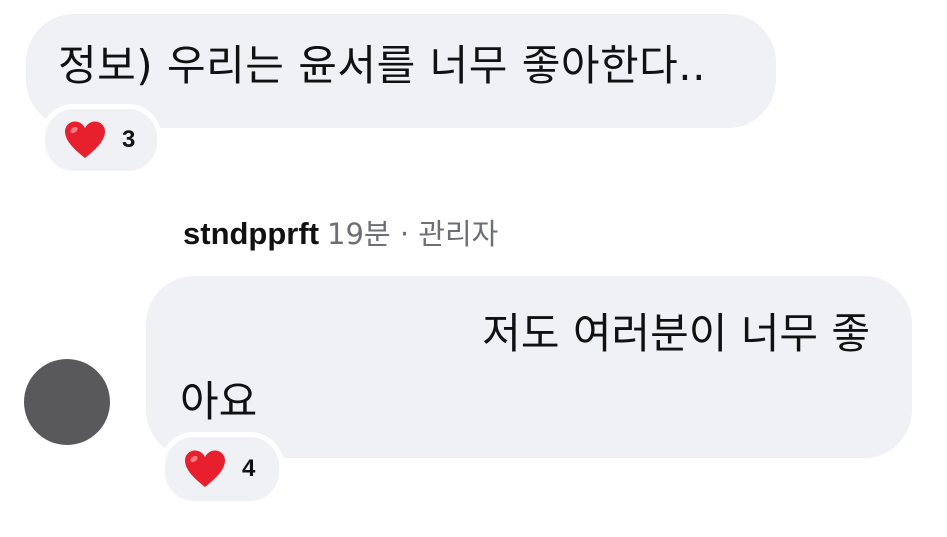  I want to click on reply-text-line2: 아요, so click(219, 401).